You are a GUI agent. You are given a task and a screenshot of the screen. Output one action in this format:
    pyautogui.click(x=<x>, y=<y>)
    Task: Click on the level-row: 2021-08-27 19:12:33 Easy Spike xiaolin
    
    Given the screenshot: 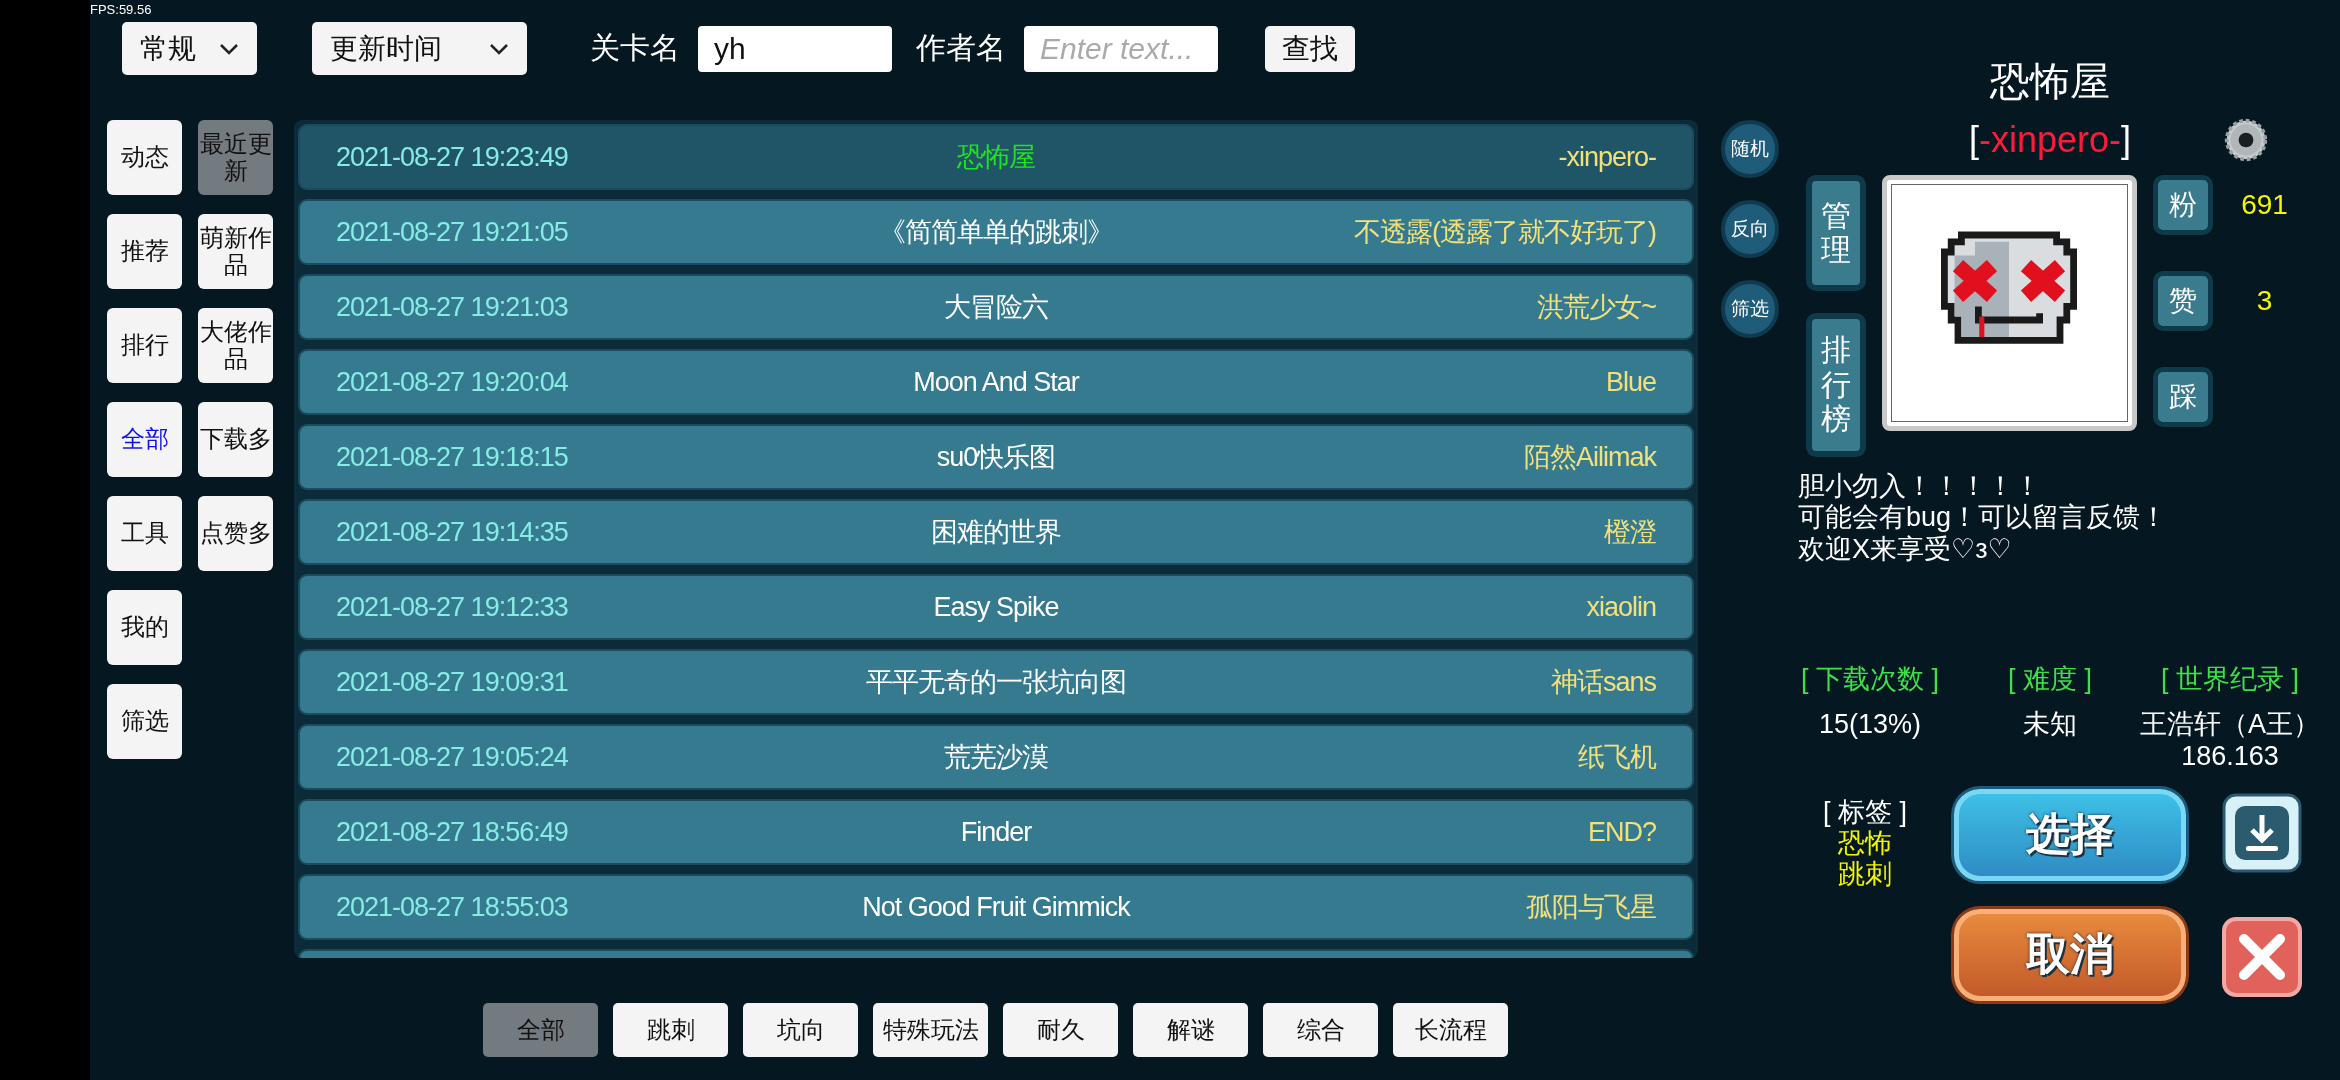 What is the action you would take?
    pyautogui.click(x=996, y=607)
    